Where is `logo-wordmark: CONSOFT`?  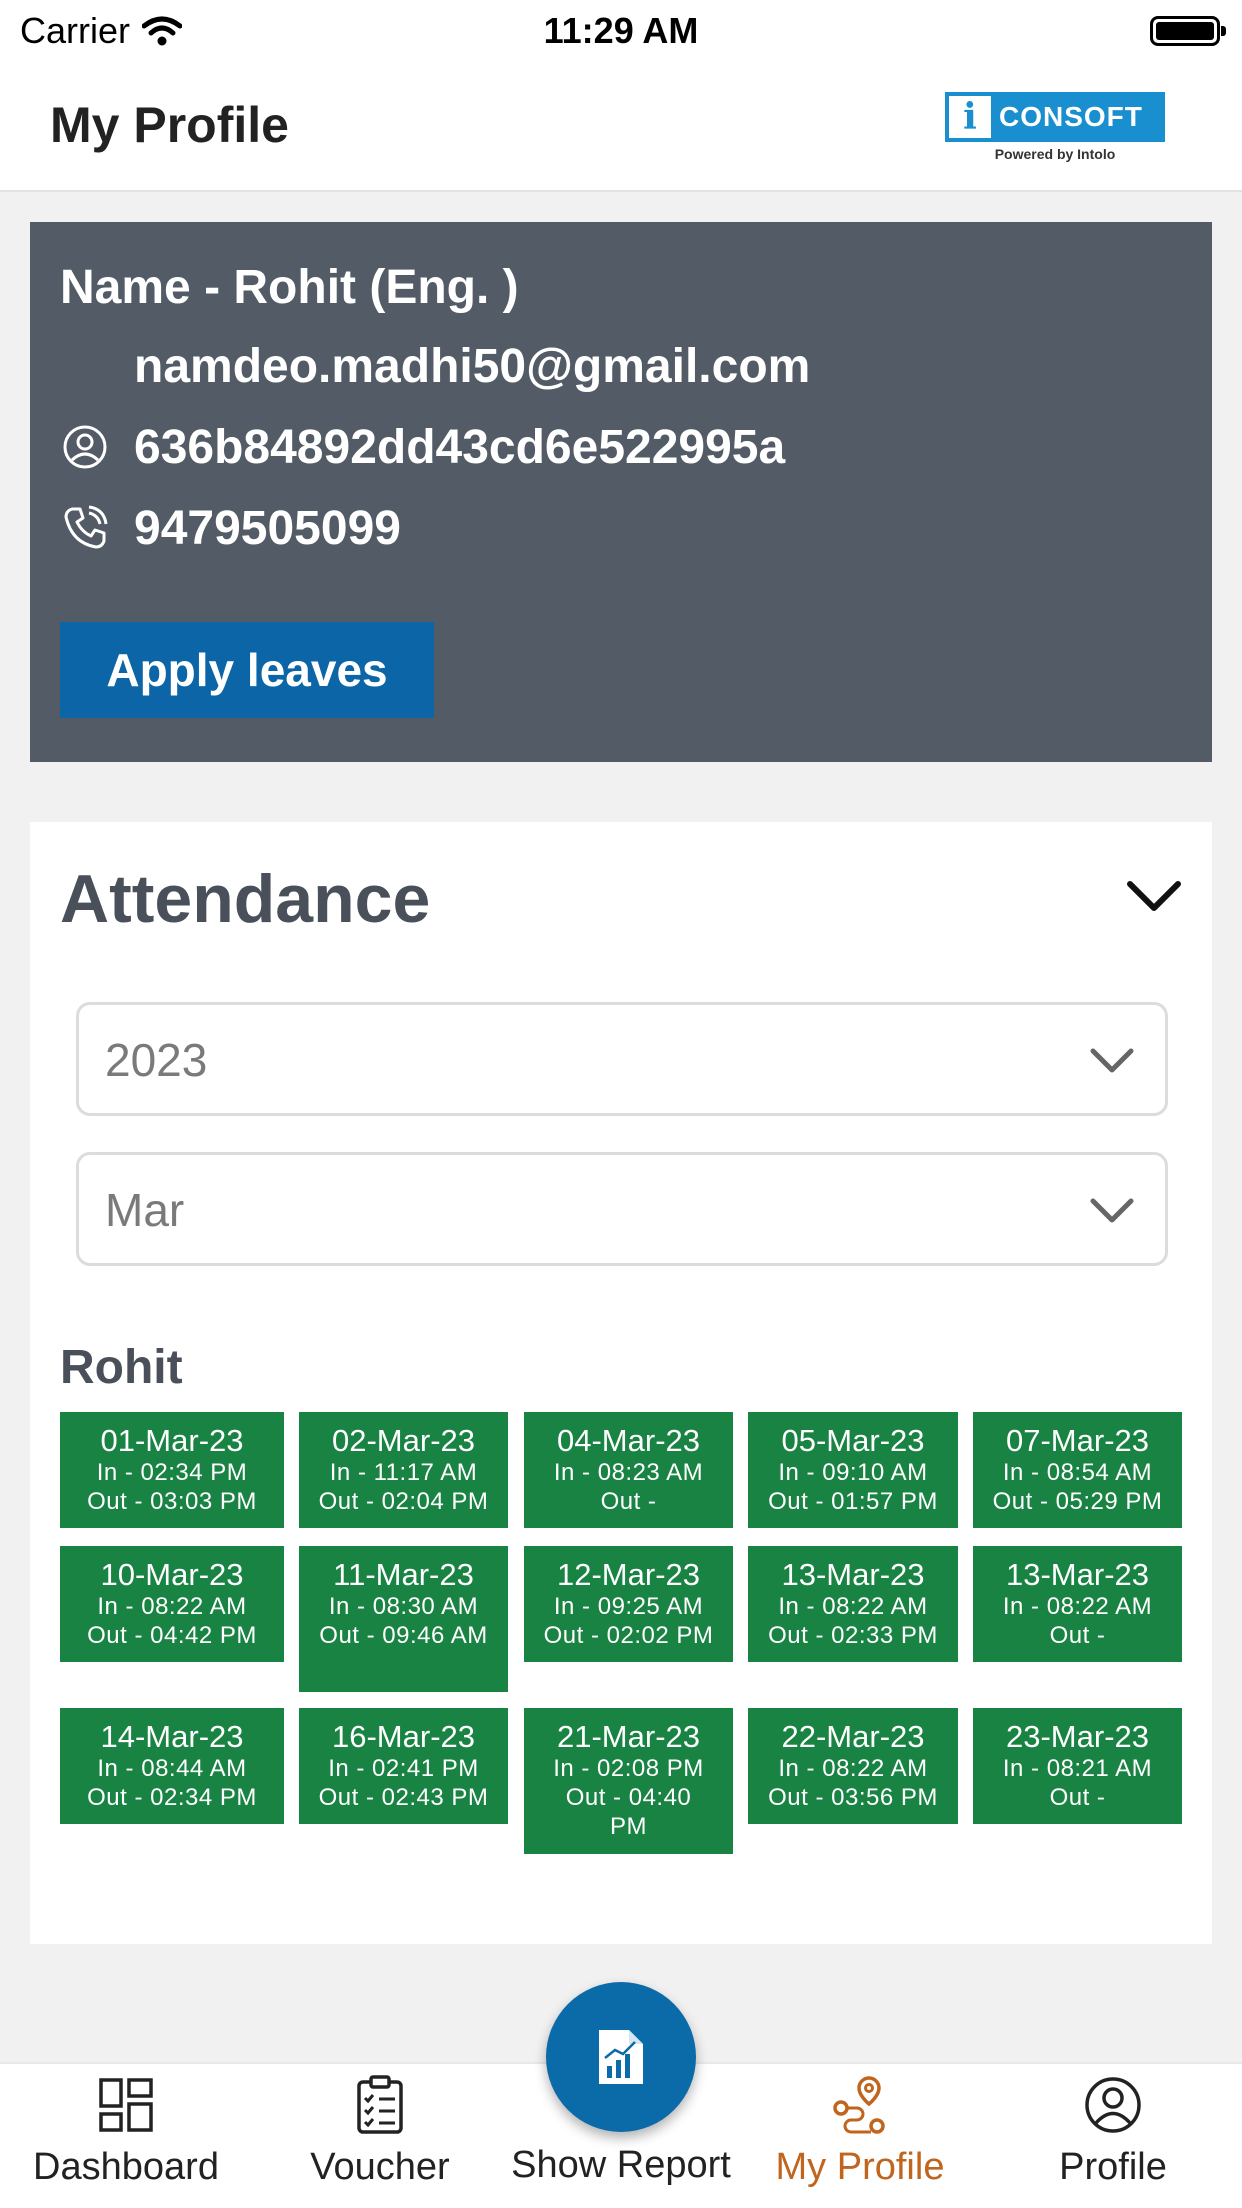 logo-wordmark: CONSOFT is located at coordinates (1071, 116).